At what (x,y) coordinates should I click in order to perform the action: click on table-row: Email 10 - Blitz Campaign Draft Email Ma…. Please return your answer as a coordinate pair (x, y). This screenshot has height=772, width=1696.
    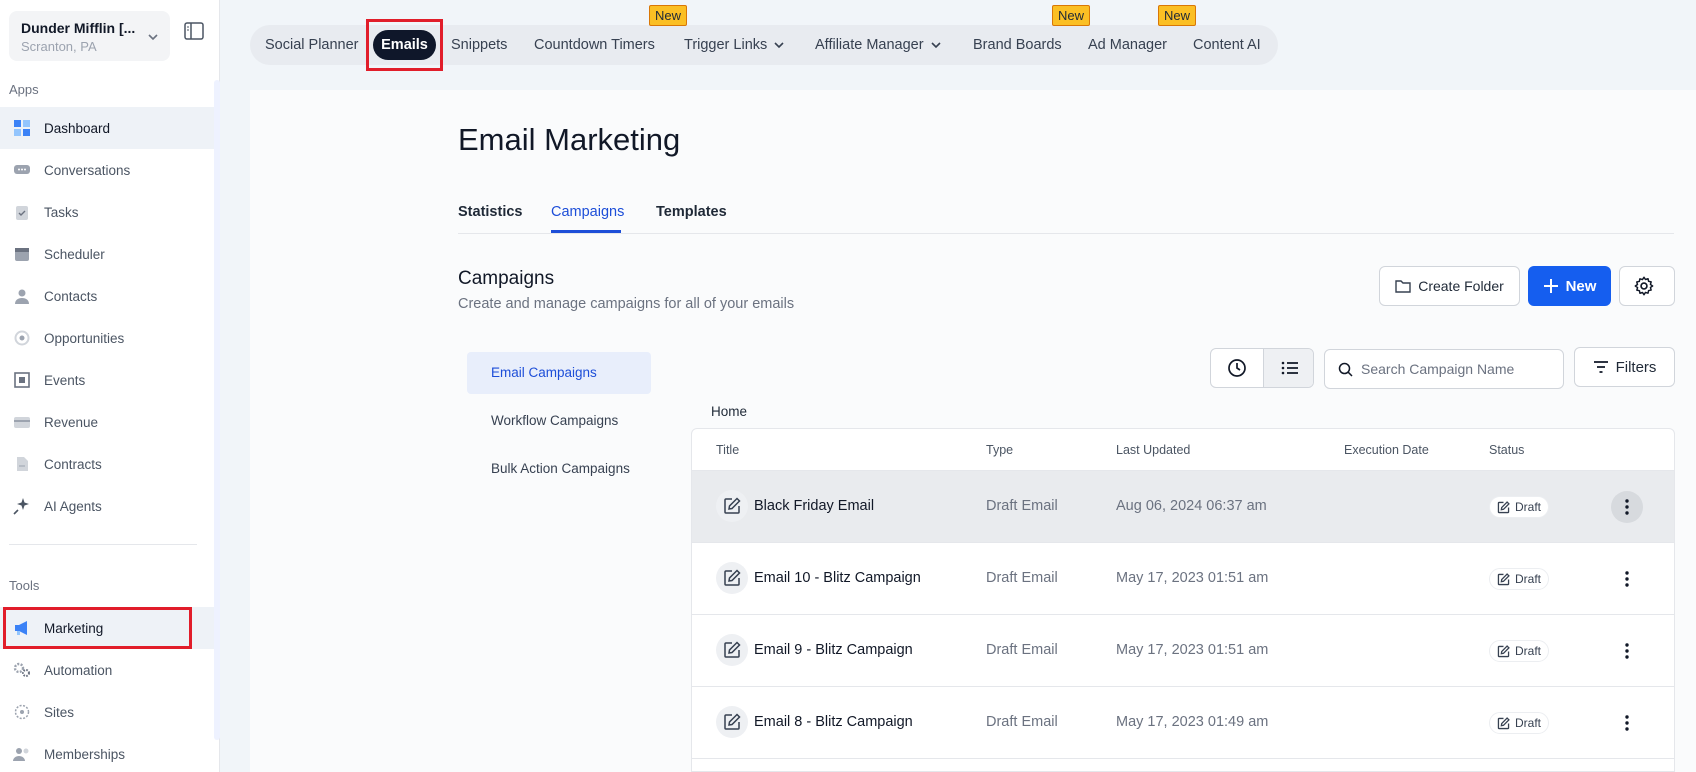
    Looking at the image, I should click on (1183, 579).